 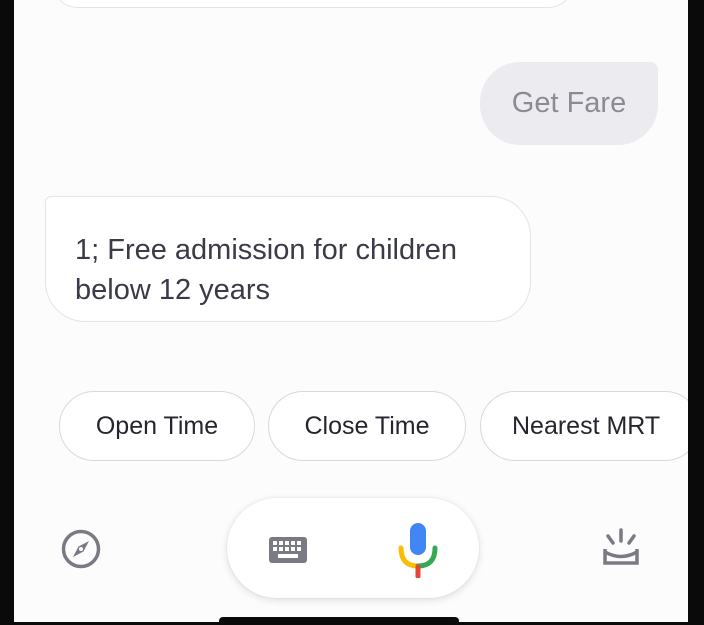 I want to click on user-message-bubble: Get Fare, so click(x=569, y=103).